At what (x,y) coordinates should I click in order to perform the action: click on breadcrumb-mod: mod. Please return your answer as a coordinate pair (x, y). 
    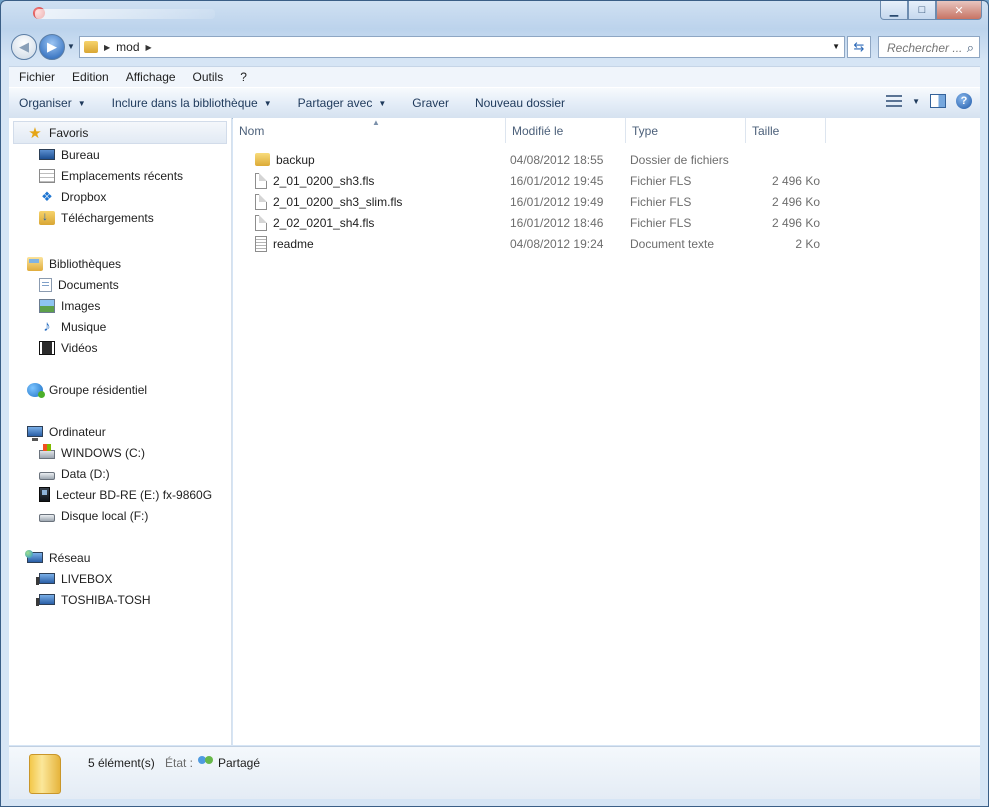
    Looking at the image, I should click on (127, 47).